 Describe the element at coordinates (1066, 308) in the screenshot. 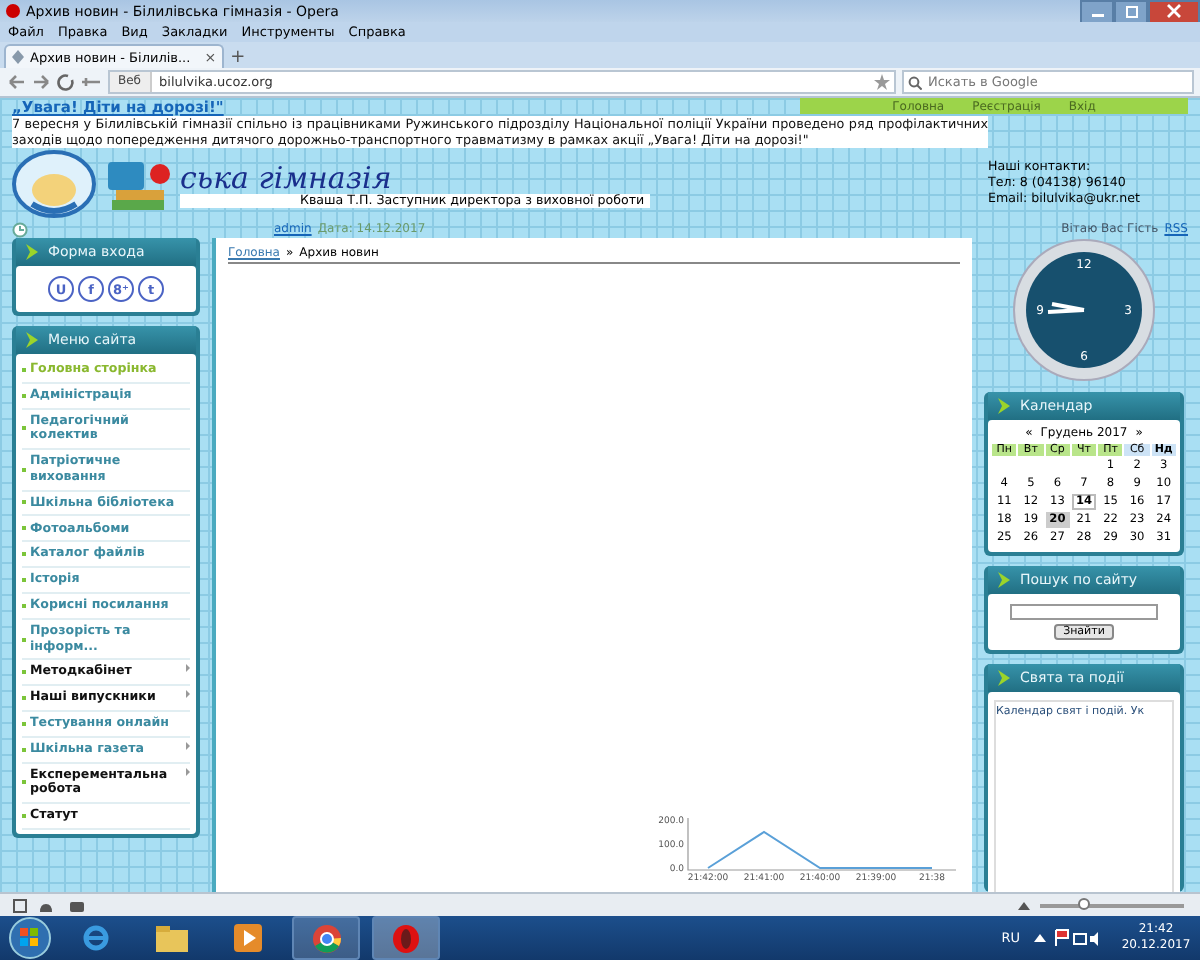

I see `clock-hands` at that location.